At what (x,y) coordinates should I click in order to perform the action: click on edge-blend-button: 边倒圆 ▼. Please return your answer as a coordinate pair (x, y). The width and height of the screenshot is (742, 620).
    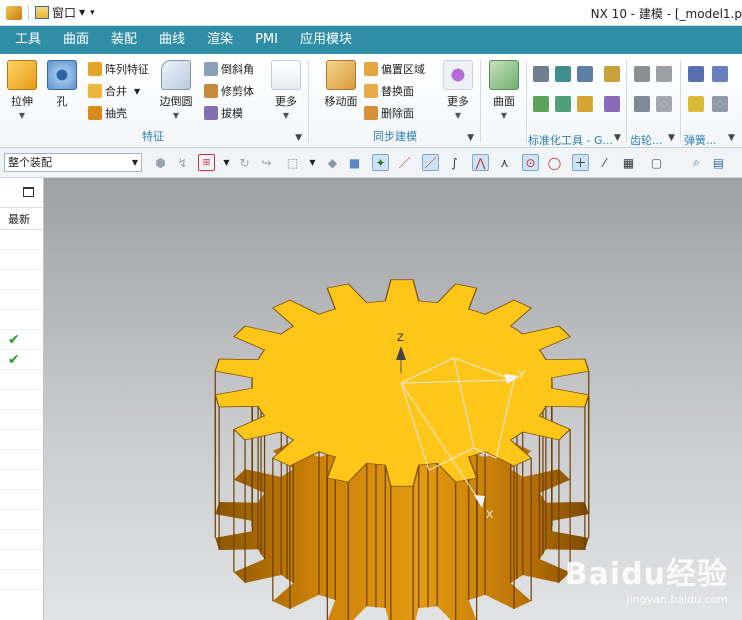
    Looking at the image, I should click on (176, 90).